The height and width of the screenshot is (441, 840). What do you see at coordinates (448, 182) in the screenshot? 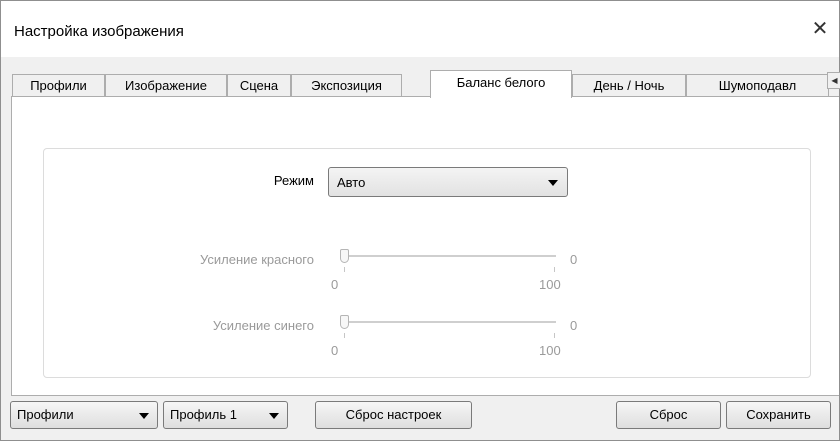
I see `mode-select: Авто` at bounding box center [448, 182].